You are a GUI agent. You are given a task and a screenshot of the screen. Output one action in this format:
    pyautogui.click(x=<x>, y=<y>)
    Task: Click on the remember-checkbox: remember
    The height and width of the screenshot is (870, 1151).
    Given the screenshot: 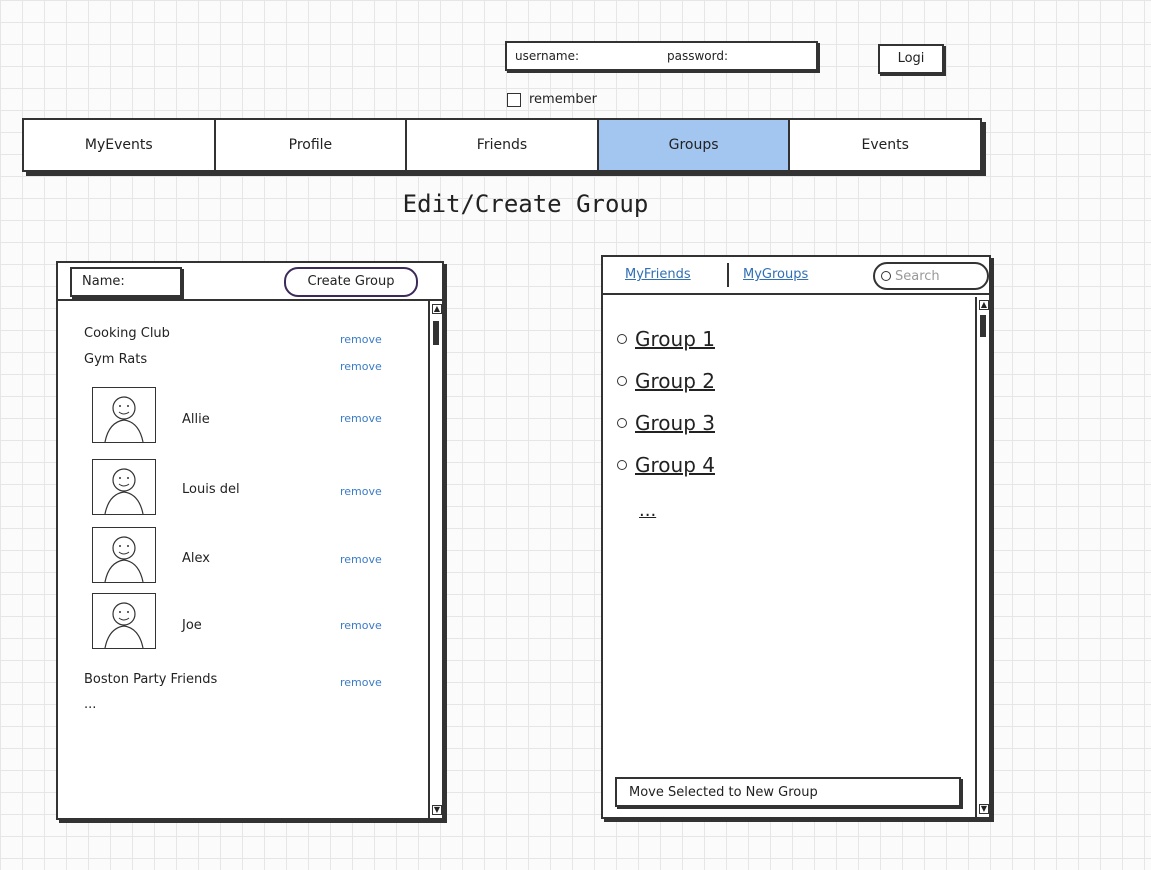 What is the action you would take?
    pyautogui.click(x=552, y=99)
    